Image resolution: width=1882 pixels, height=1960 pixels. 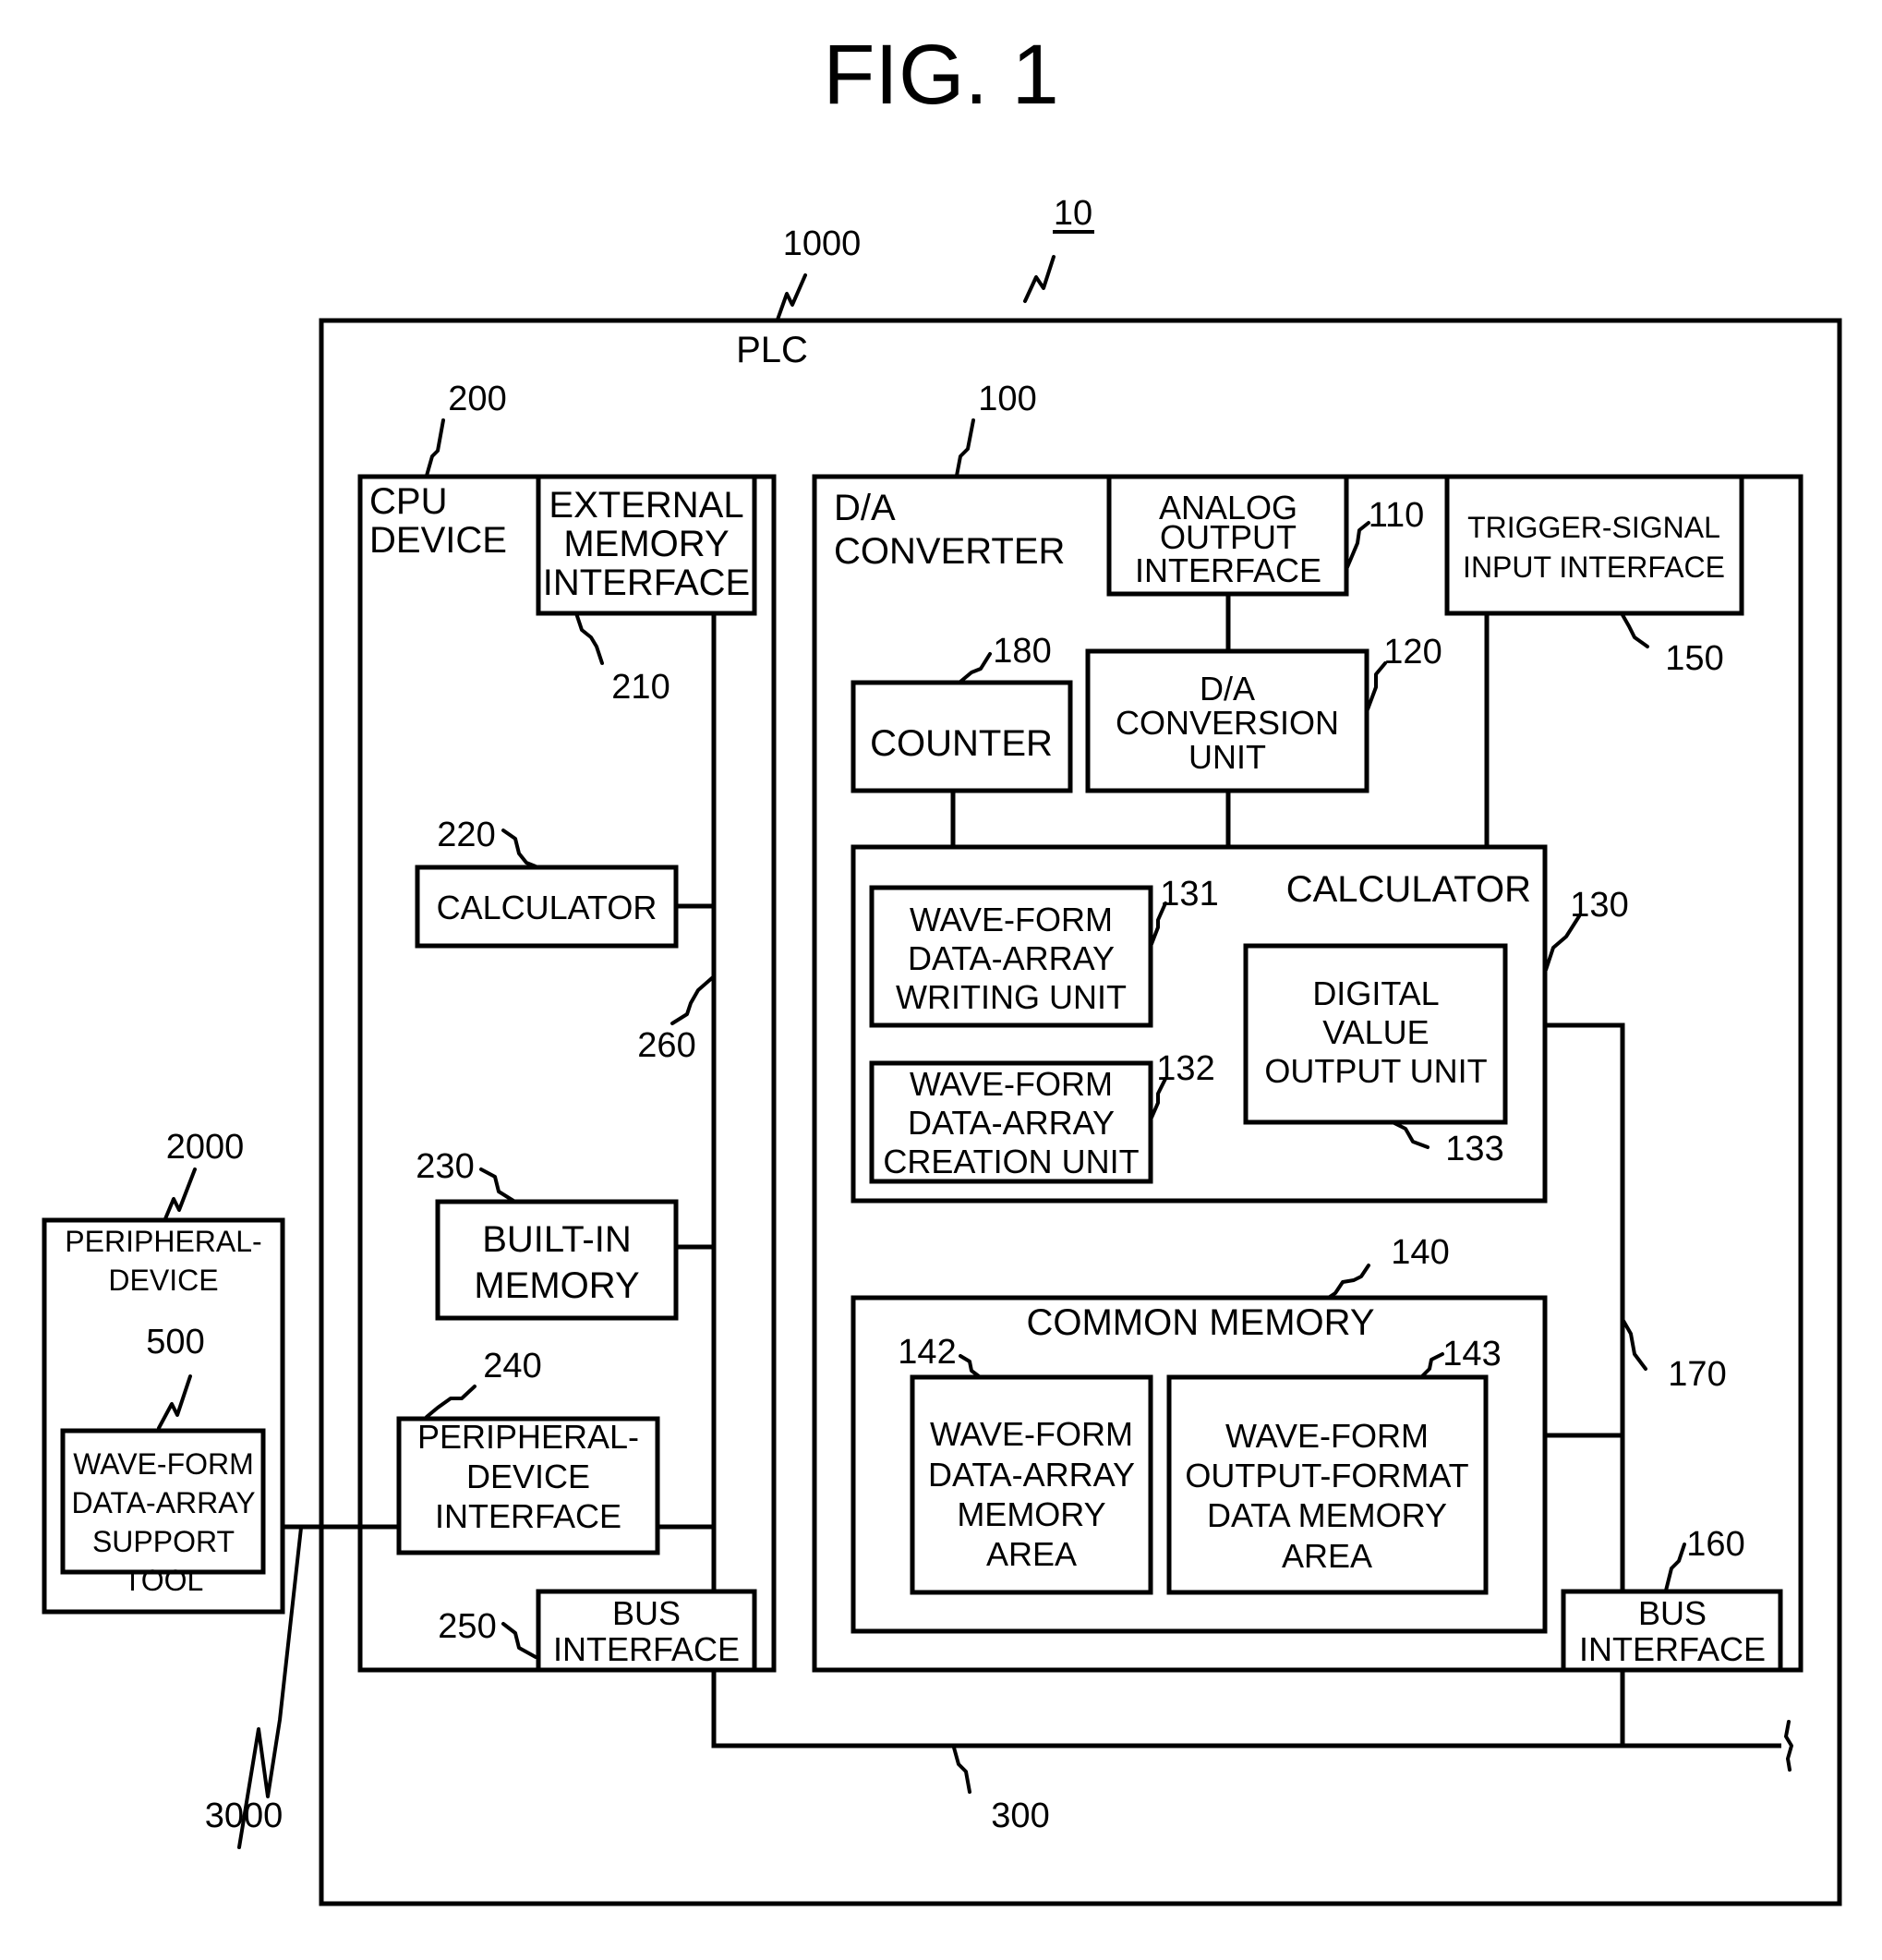 I want to click on da-converter-label-line1: D/A, so click(x=865, y=508).